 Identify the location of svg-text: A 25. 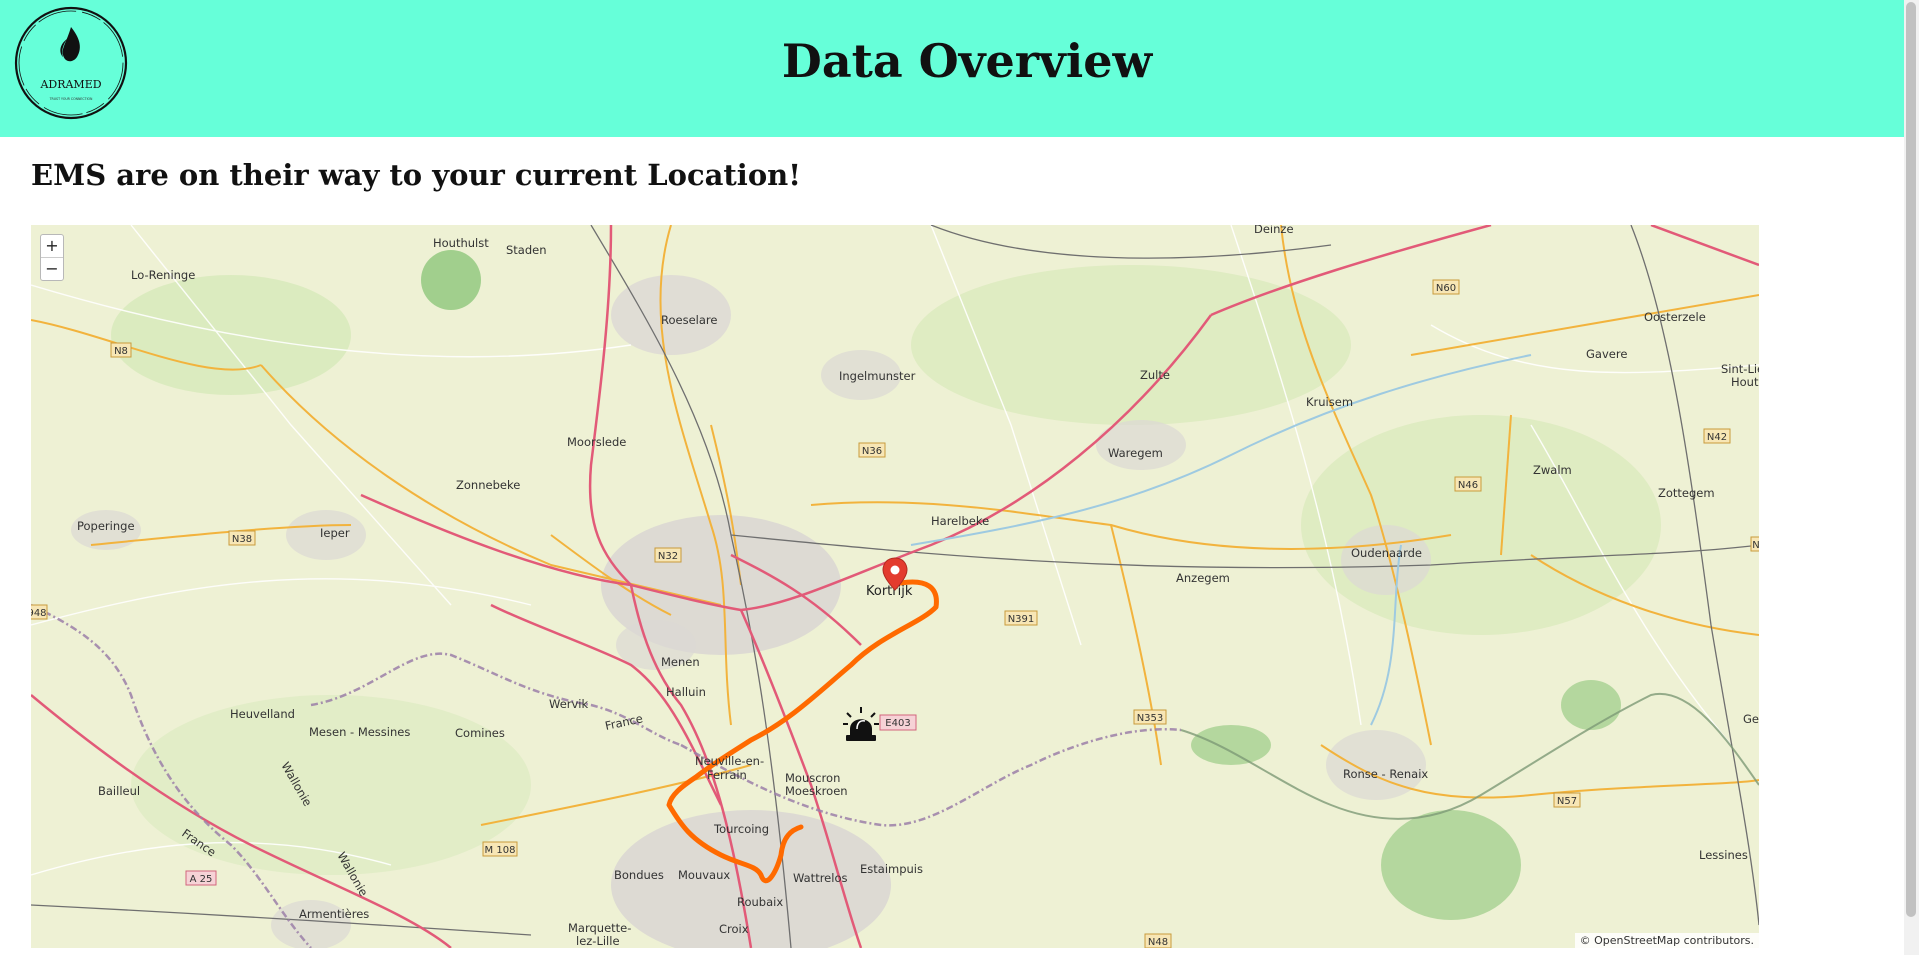
(201, 879).